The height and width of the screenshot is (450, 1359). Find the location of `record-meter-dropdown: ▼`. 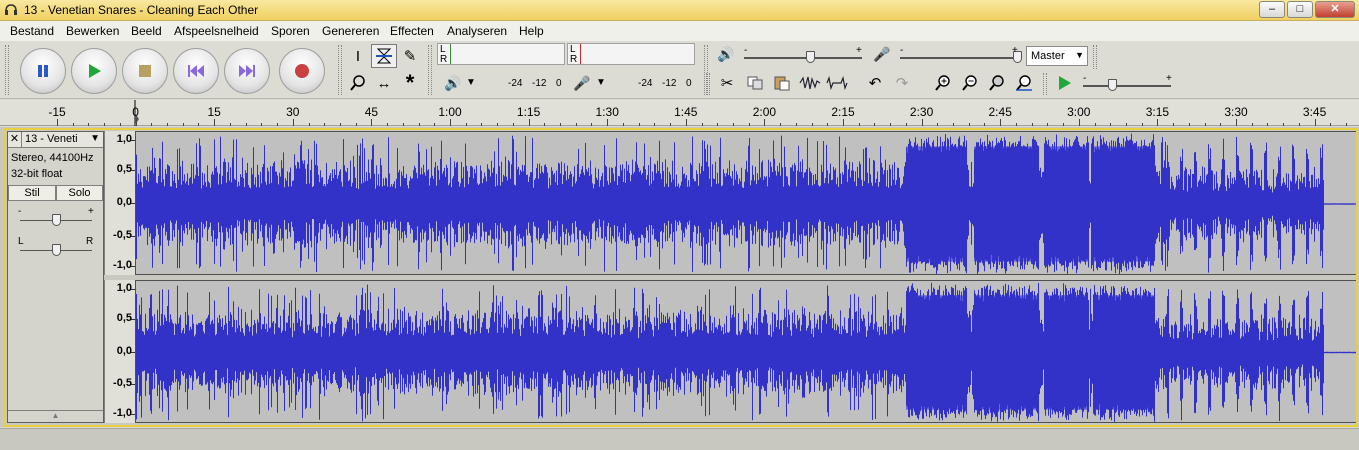

record-meter-dropdown: ▼ is located at coordinates (601, 82).